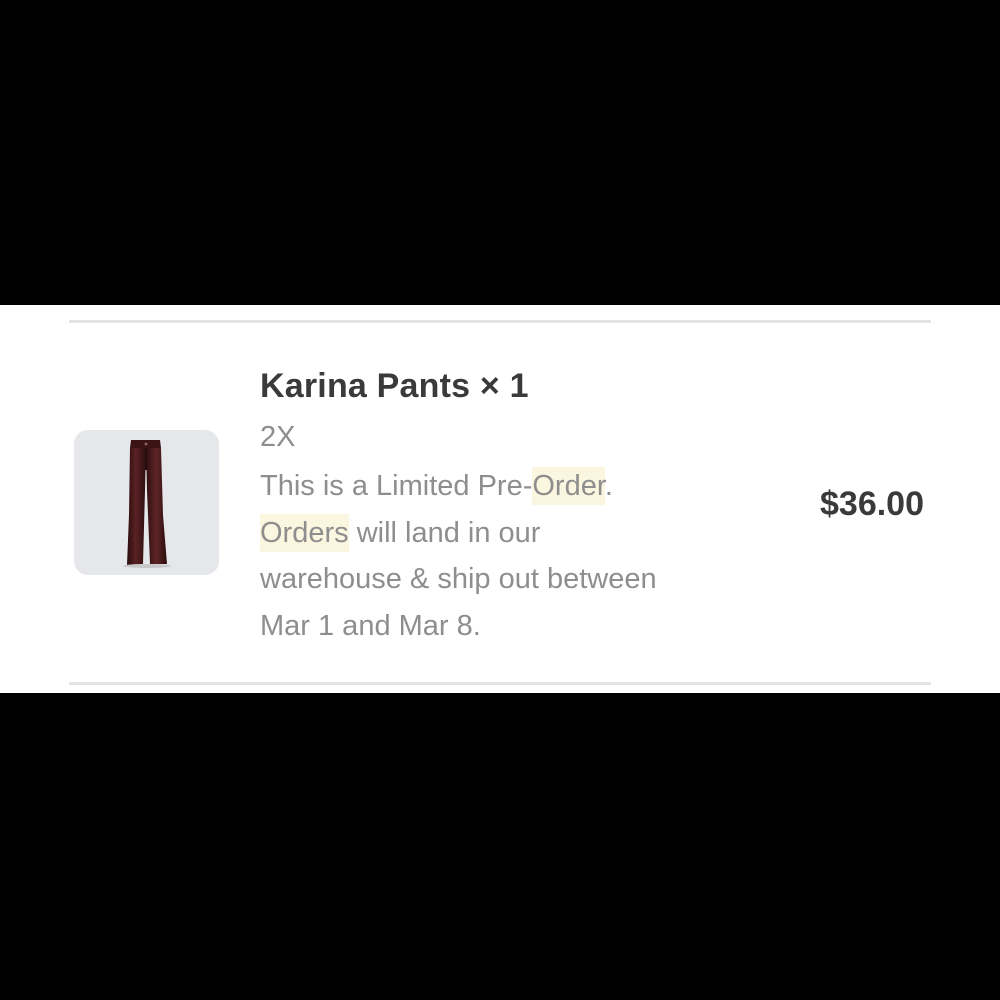 This screenshot has height=1000, width=1000. I want to click on pants-product-image, so click(147, 504).